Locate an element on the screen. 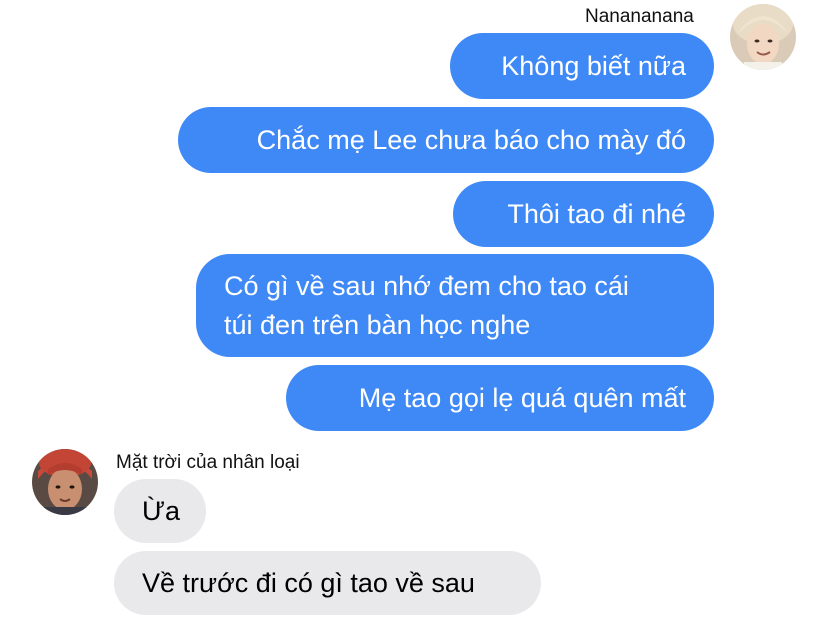 The image size is (828, 642). message-text: Chắc mẹ Lee chưa báo cho mày đó is located at coordinates (471, 139).